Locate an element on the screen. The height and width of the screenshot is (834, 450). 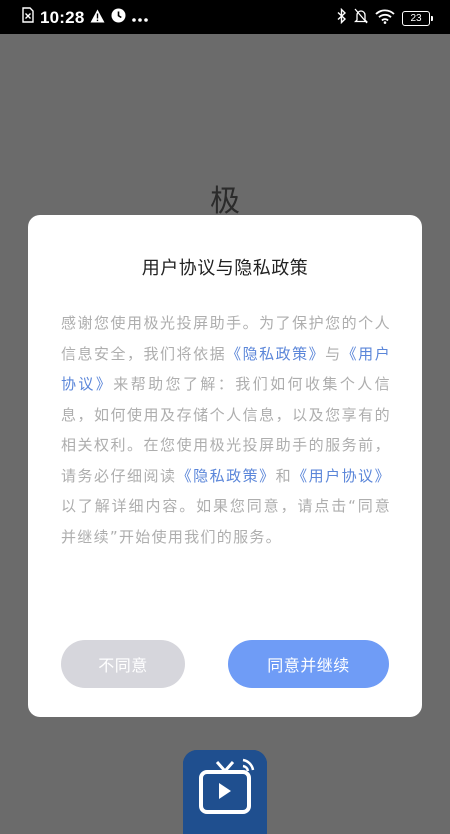
wifi-icon is located at coordinates (385, 18).